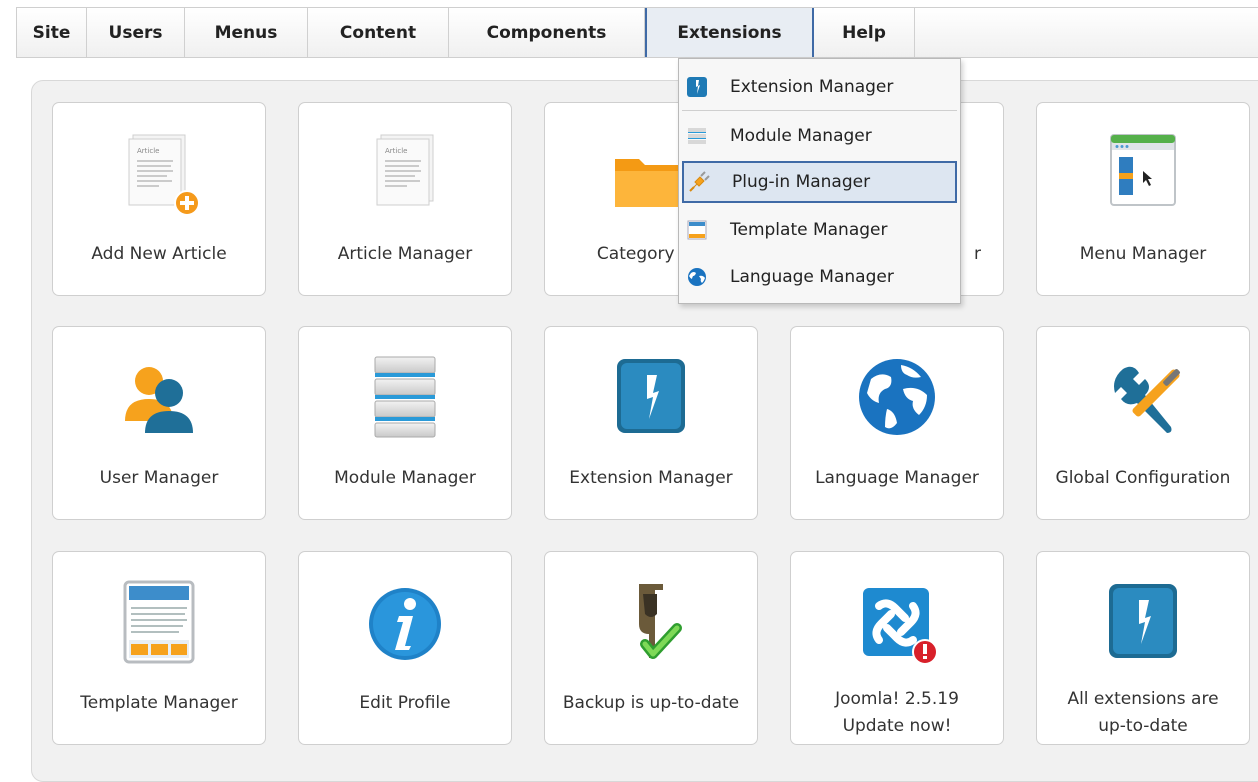  I want to click on dropdown-language-manager: Language Manager, so click(819, 277).